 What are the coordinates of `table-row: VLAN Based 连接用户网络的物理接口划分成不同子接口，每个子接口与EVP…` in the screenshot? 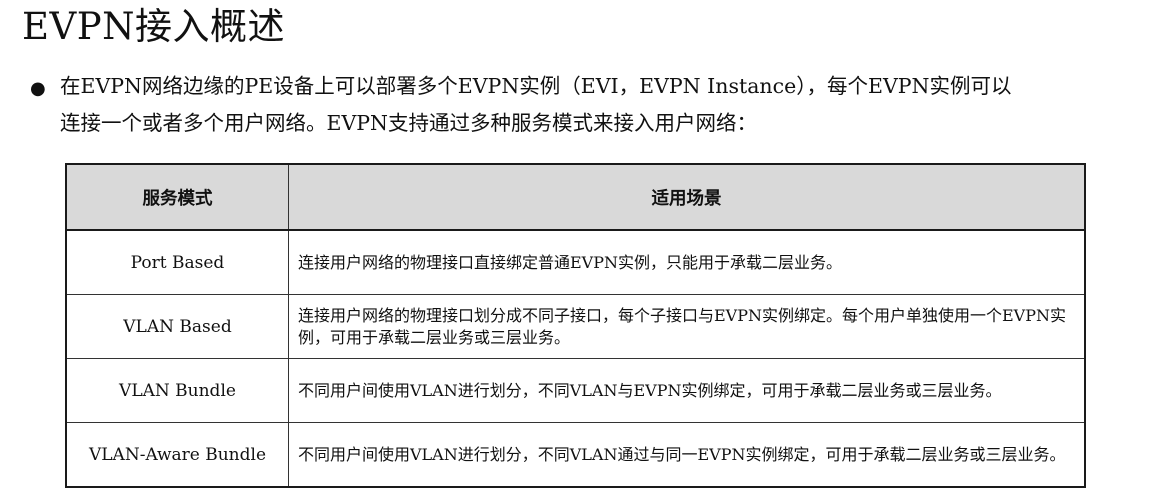 It's located at (575, 326).